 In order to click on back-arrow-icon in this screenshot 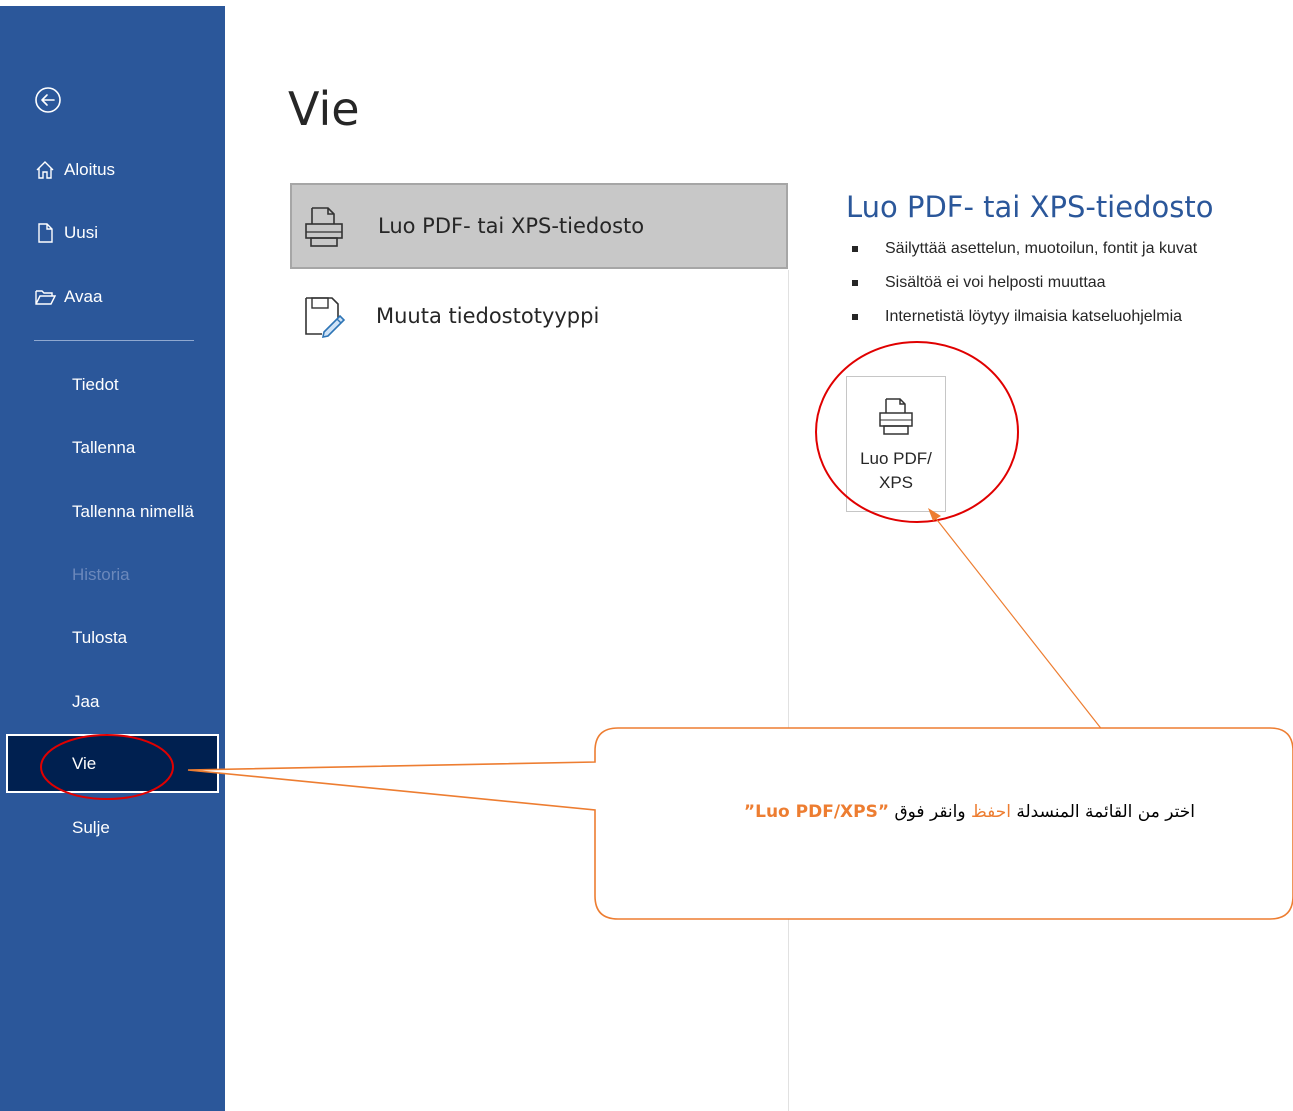, I will do `click(48, 100)`.